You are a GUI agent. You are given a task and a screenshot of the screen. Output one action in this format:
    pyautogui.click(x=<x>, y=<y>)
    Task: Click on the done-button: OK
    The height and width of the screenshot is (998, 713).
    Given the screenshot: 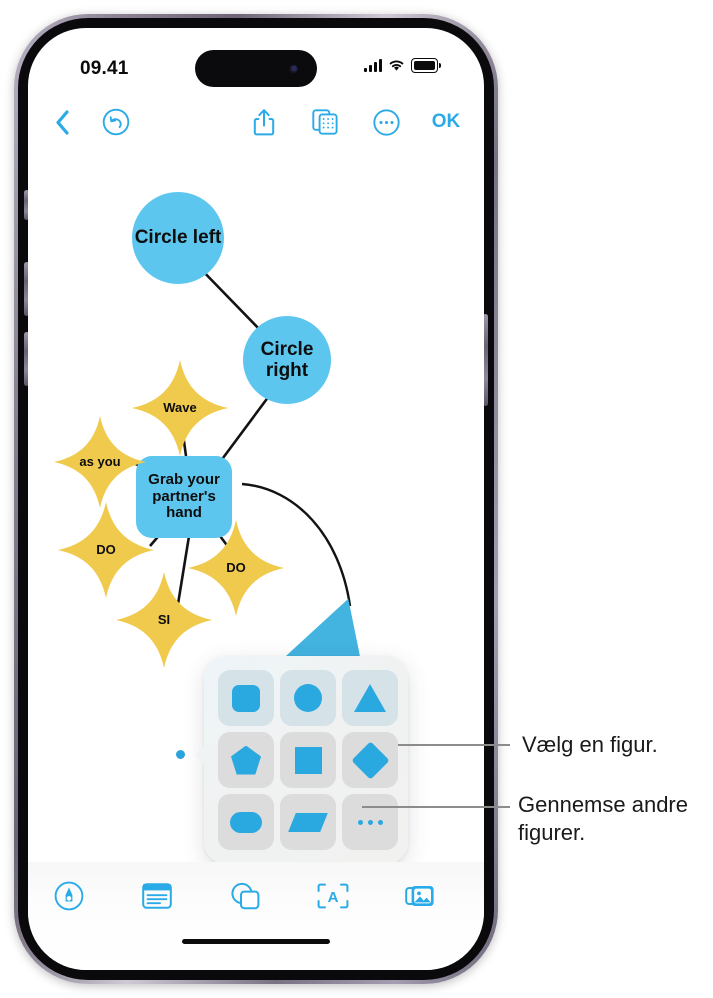 What is the action you would take?
    pyautogui.click(x=446, y=122)
    